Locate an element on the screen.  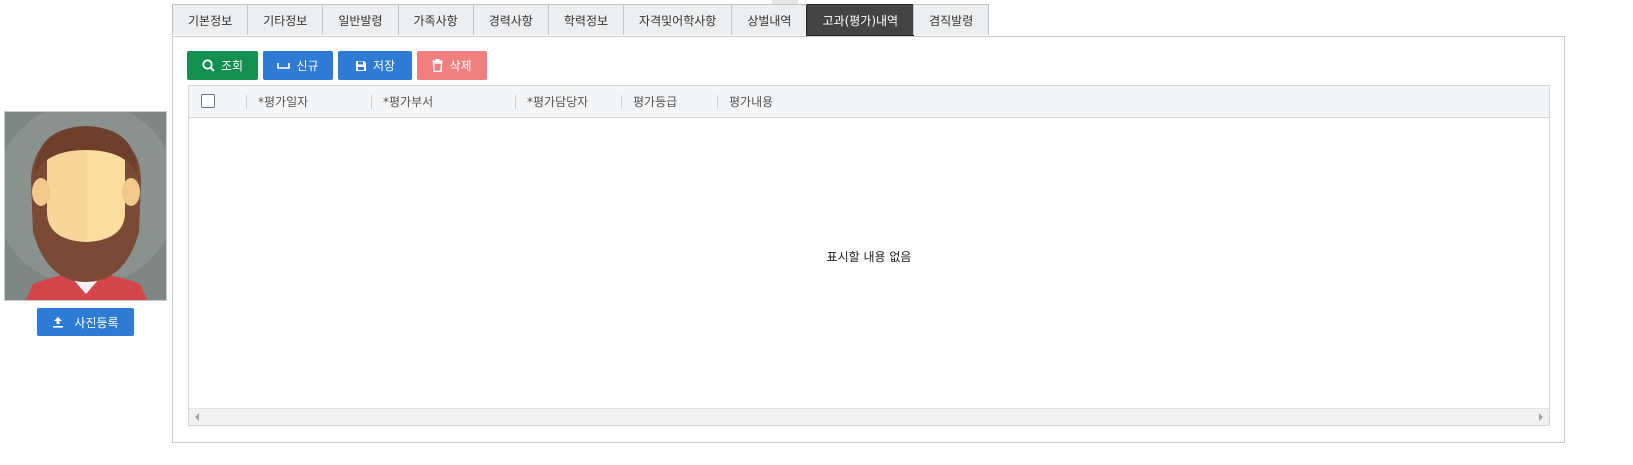
column-header-eval-dept: *평가부서 is located at coordinates (402, 101).